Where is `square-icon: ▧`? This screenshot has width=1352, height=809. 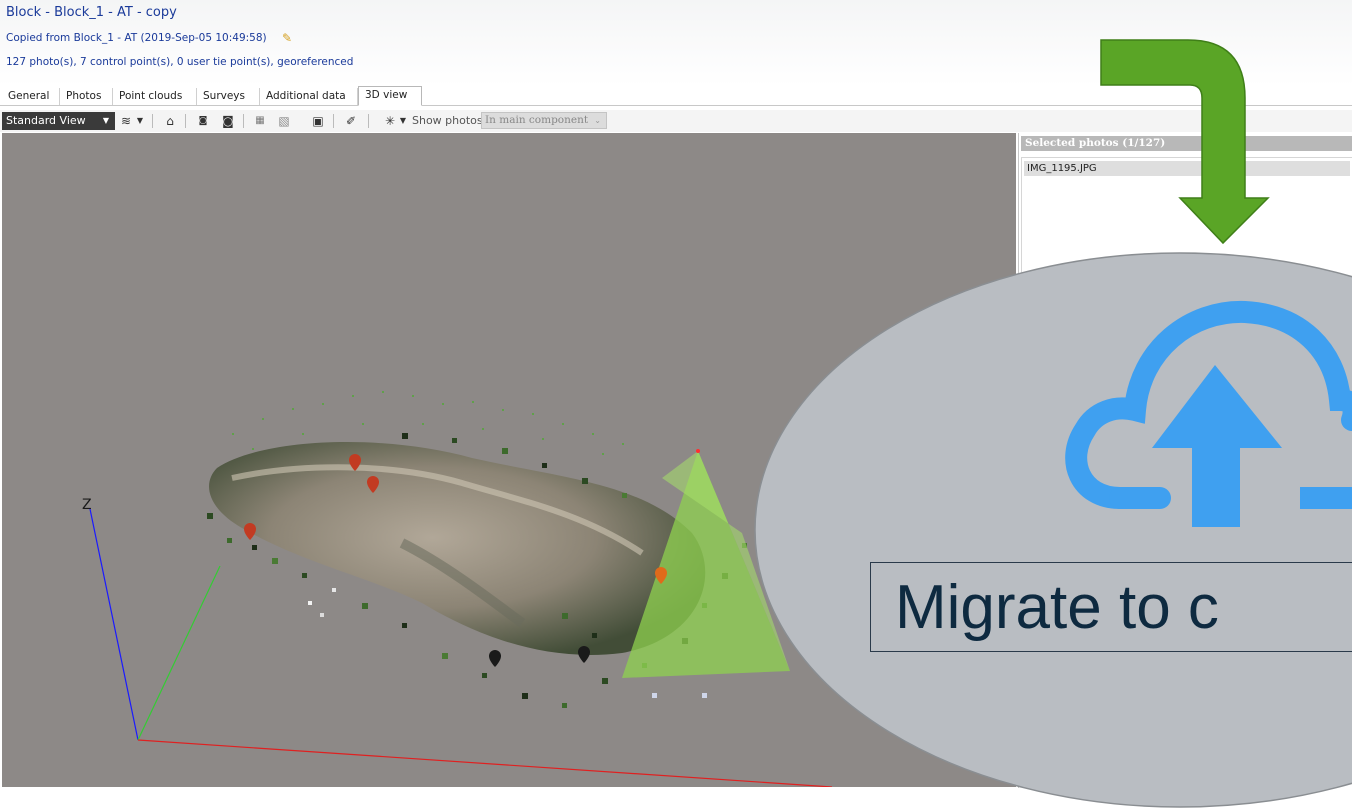
square-icon: ▧ is located at coordinates (284, 121).